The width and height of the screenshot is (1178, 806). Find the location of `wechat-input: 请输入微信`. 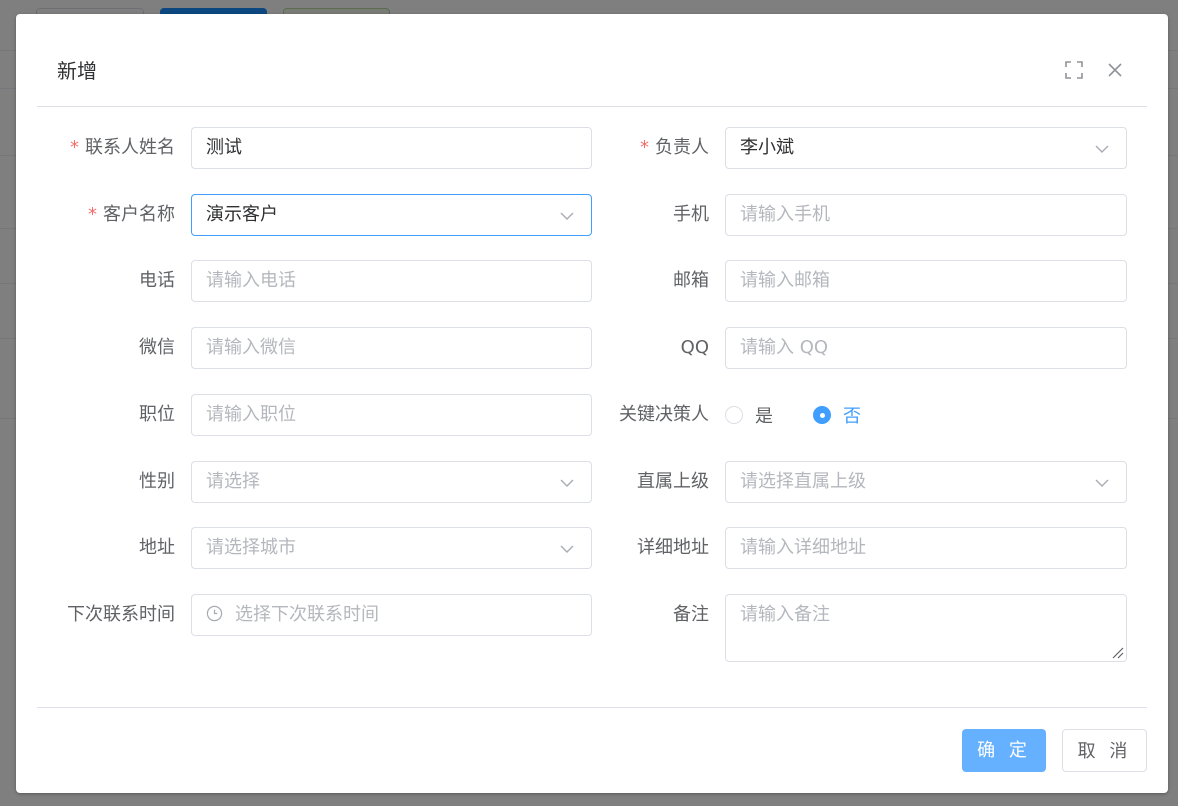

wechat-input: 请输入微信 is located at coordinates (391, 348).